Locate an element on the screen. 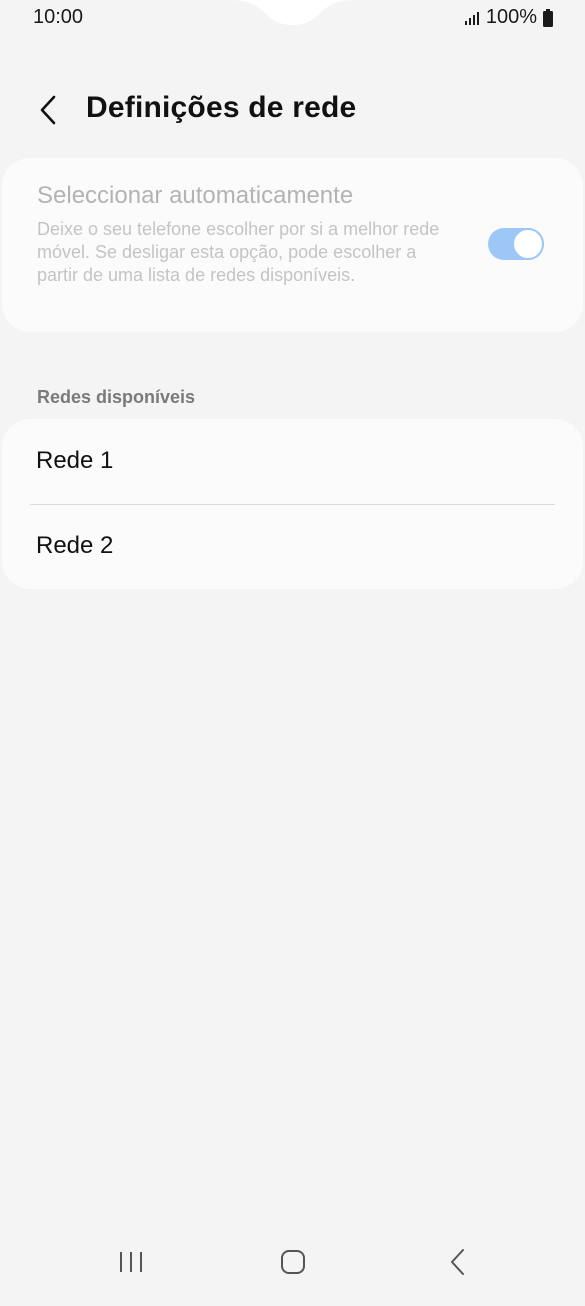 This screenshot has height=1306, width=585. app-header: Definições de rede is located at coordinates (292, 110).